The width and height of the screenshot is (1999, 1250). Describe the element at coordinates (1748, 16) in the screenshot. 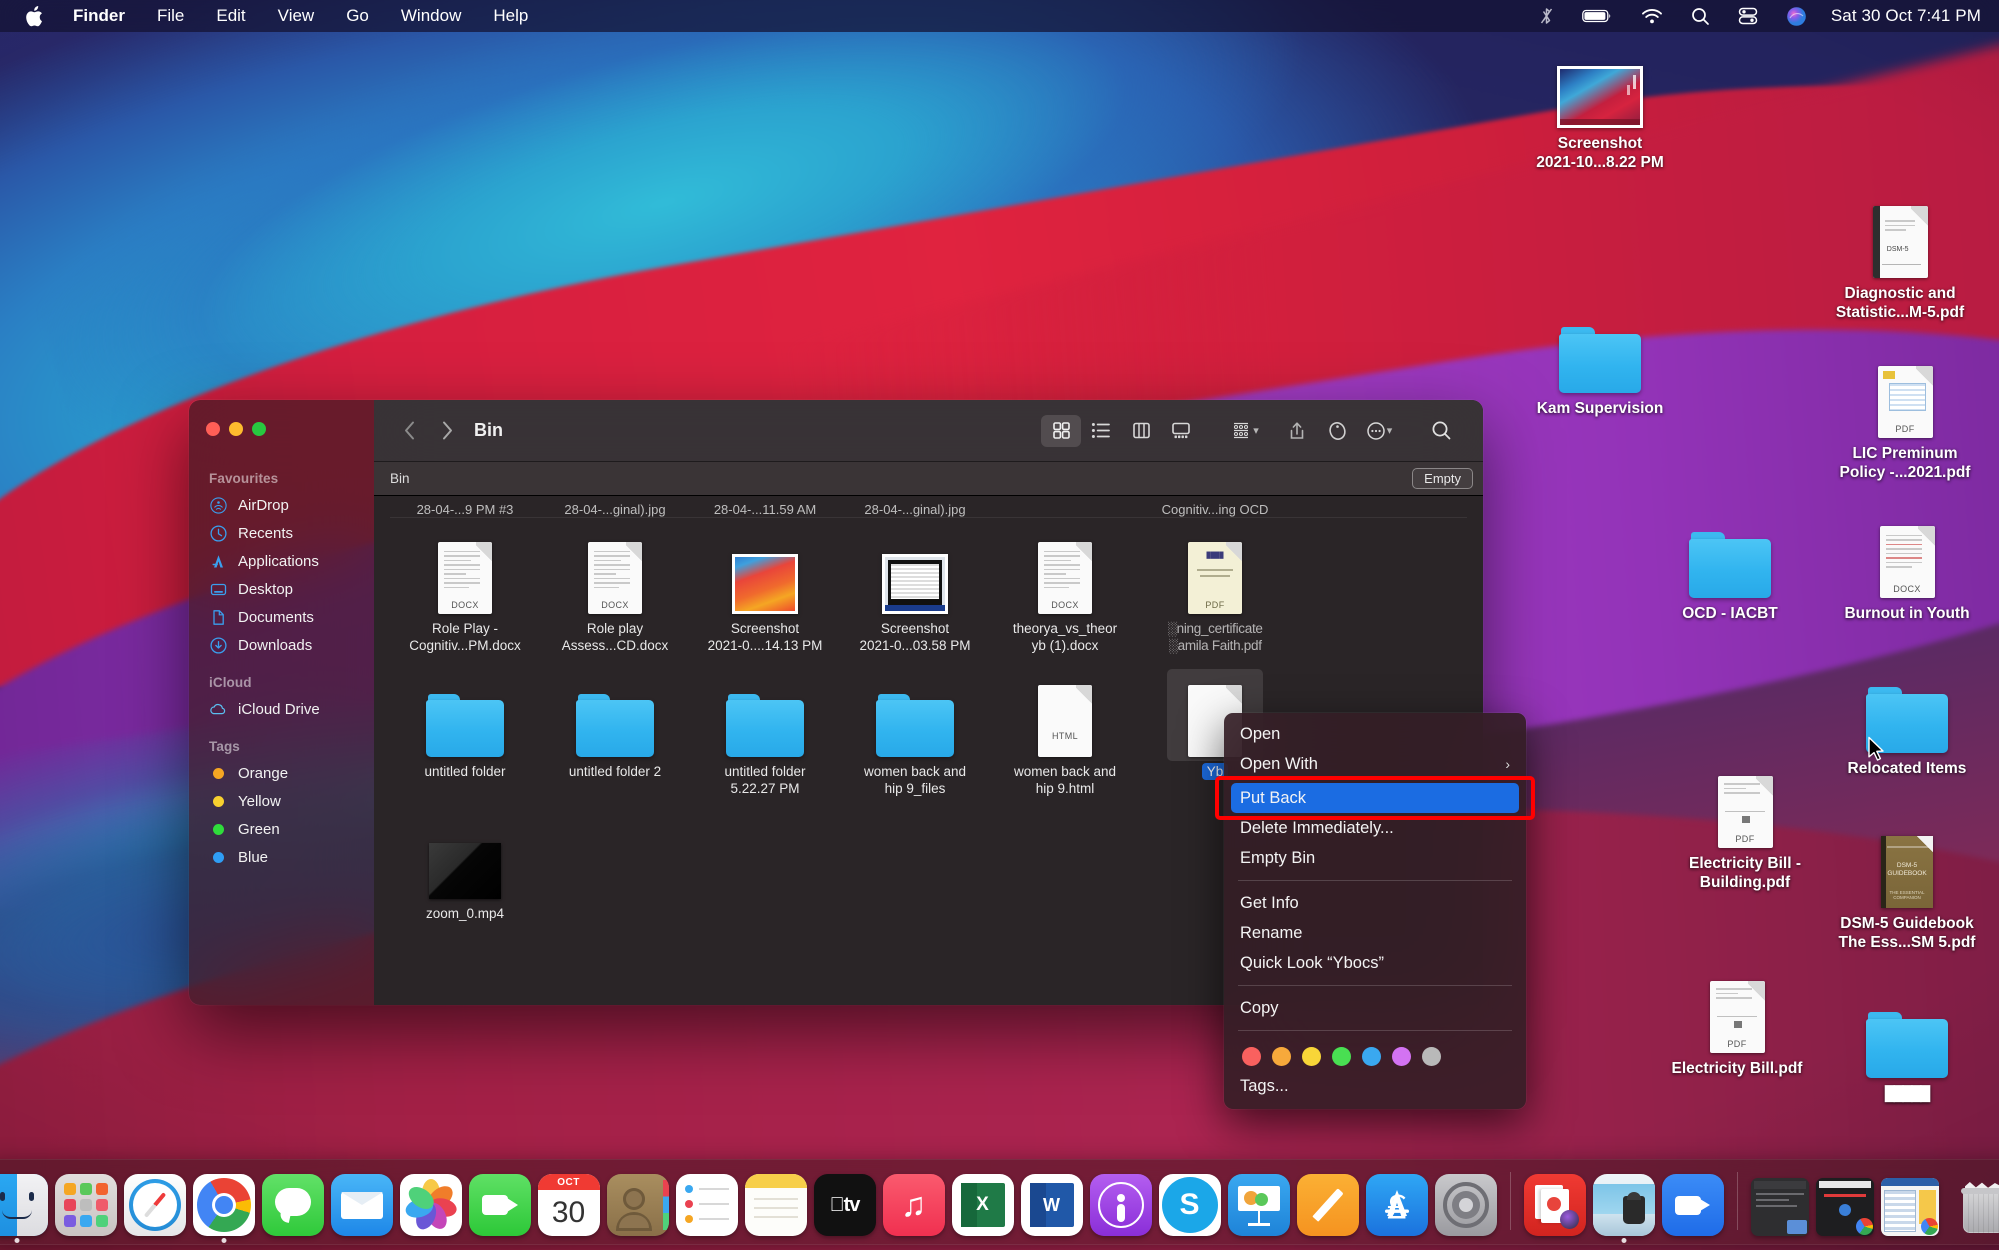

I see `control-center-icon` at that location.